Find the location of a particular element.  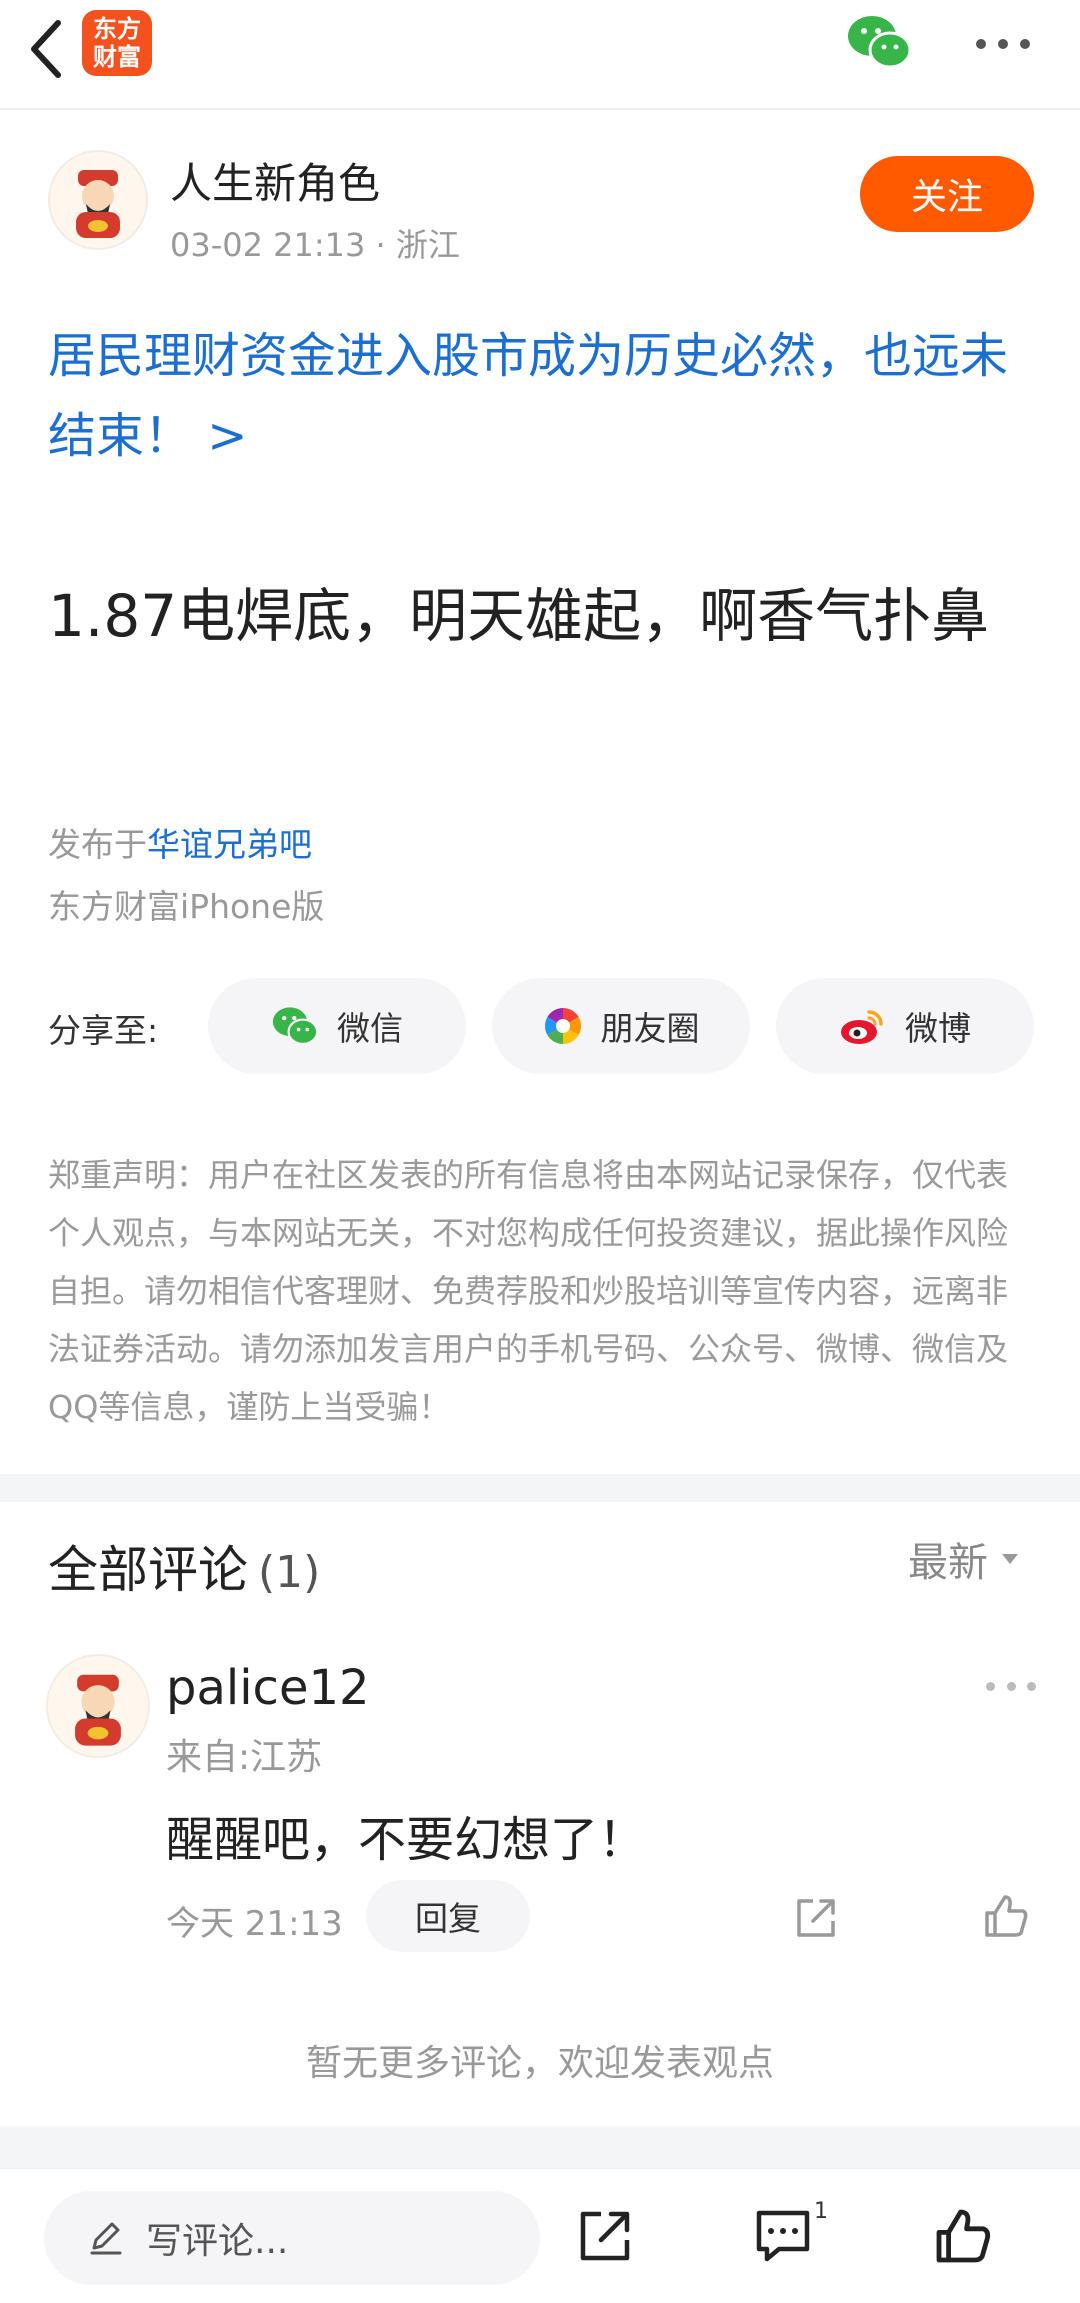

back-button is located at coordinates (46, 49).